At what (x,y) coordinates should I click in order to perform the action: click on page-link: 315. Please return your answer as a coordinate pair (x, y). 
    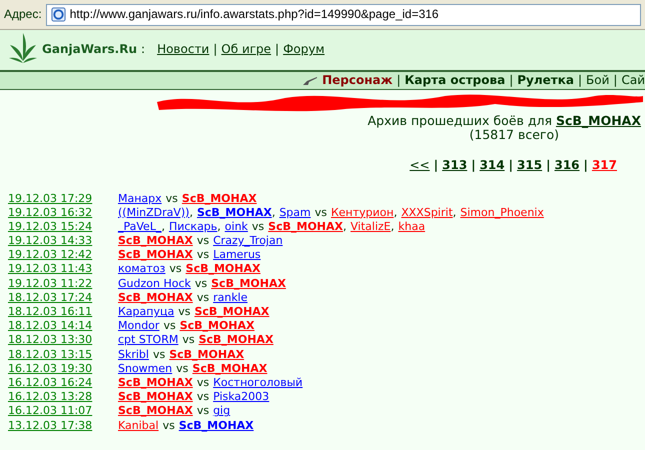
    Looking at the image, I should click on (529, 165).